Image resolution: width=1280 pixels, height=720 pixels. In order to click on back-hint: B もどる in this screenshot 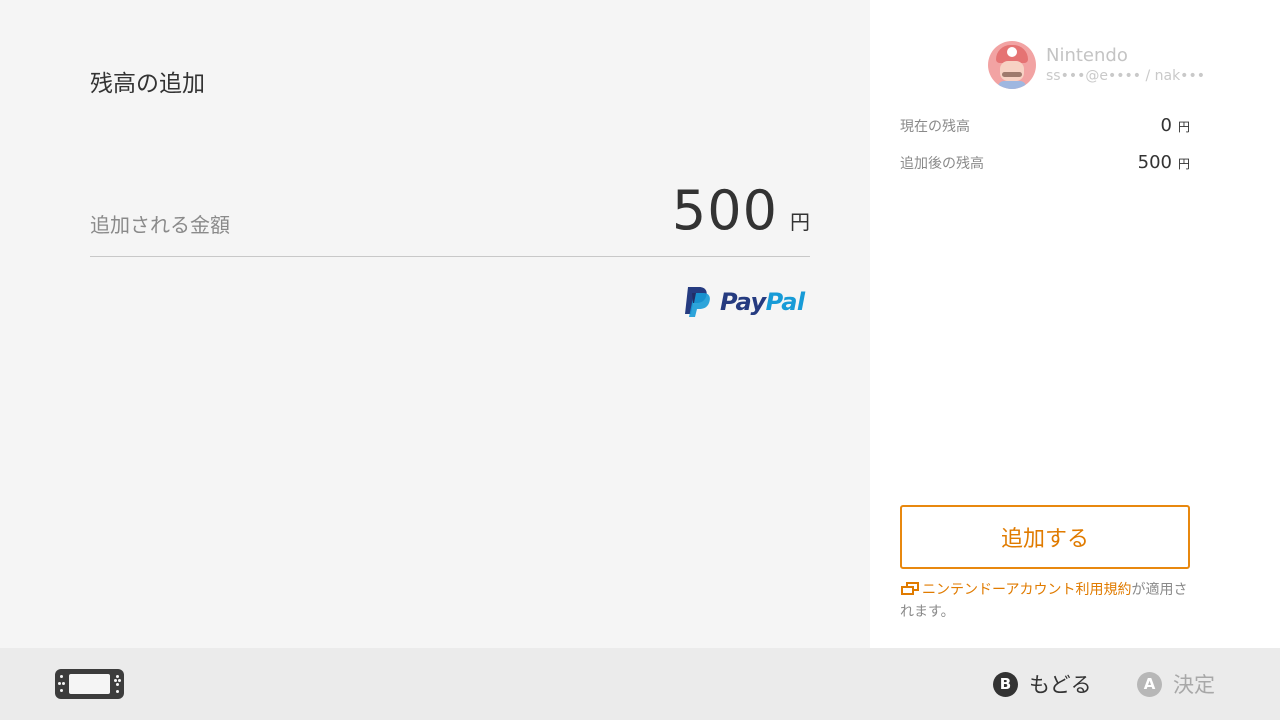, I will do `click(1042, 684)`.